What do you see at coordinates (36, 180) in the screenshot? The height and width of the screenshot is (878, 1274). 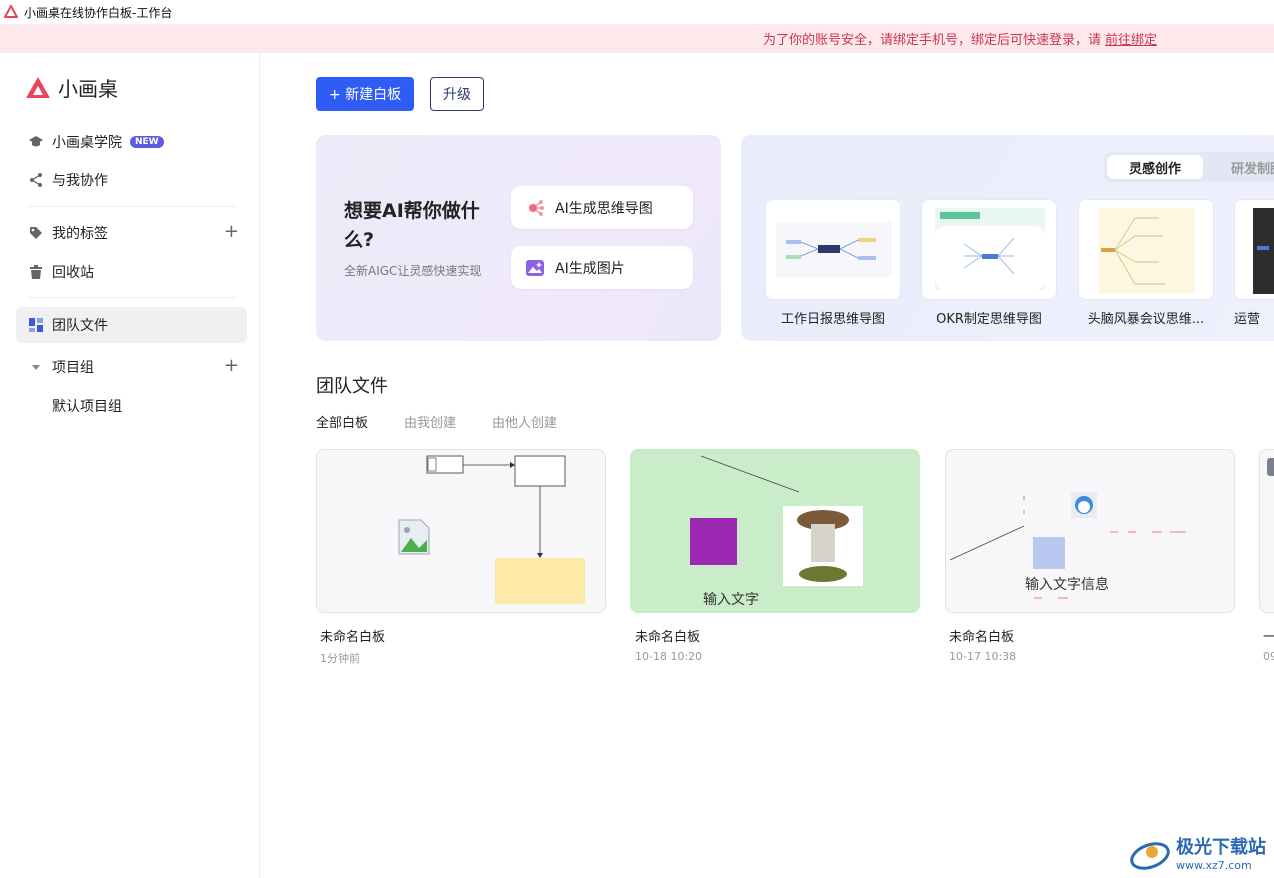 I see `share-icon` at bounding box center [36, 180].